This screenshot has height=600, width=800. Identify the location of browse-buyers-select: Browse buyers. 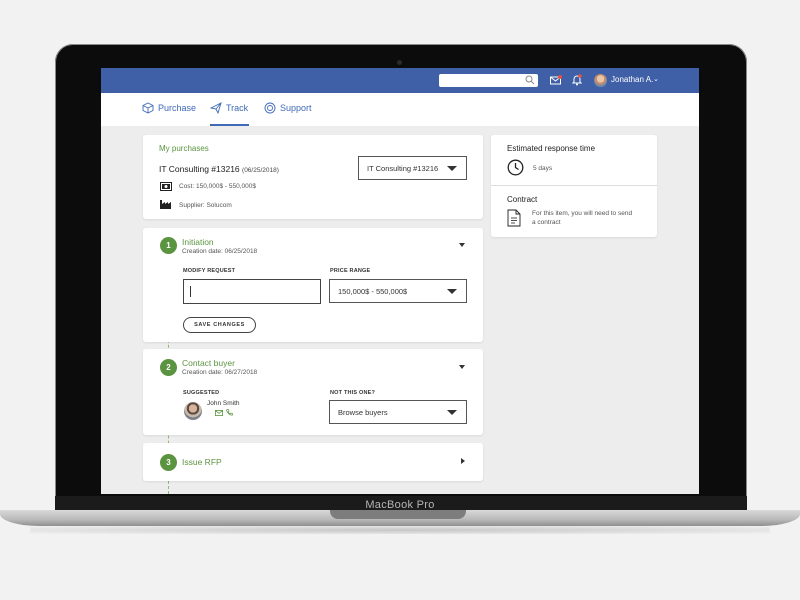
(398, 412).